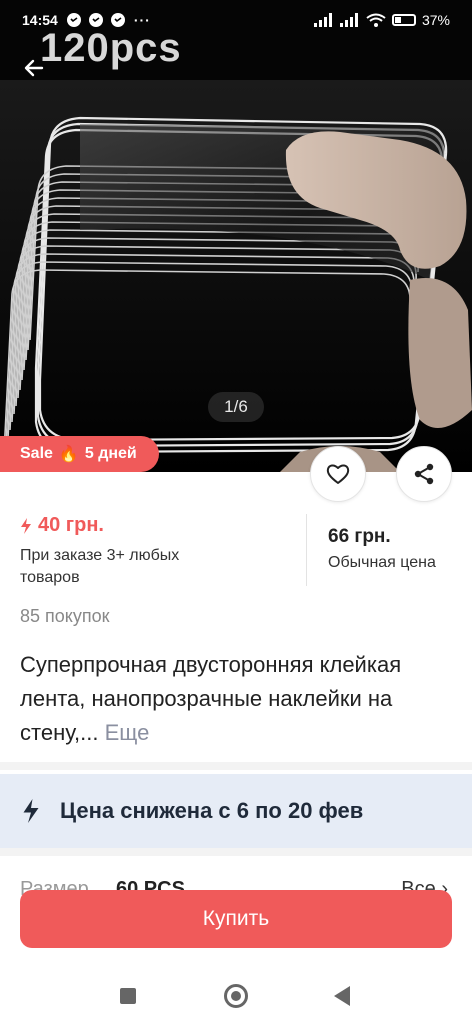  What do you see at coordinates (110, 453) in the screenshot?
I see `sale-duration: 5 дней` at bounding box center [110, 453].